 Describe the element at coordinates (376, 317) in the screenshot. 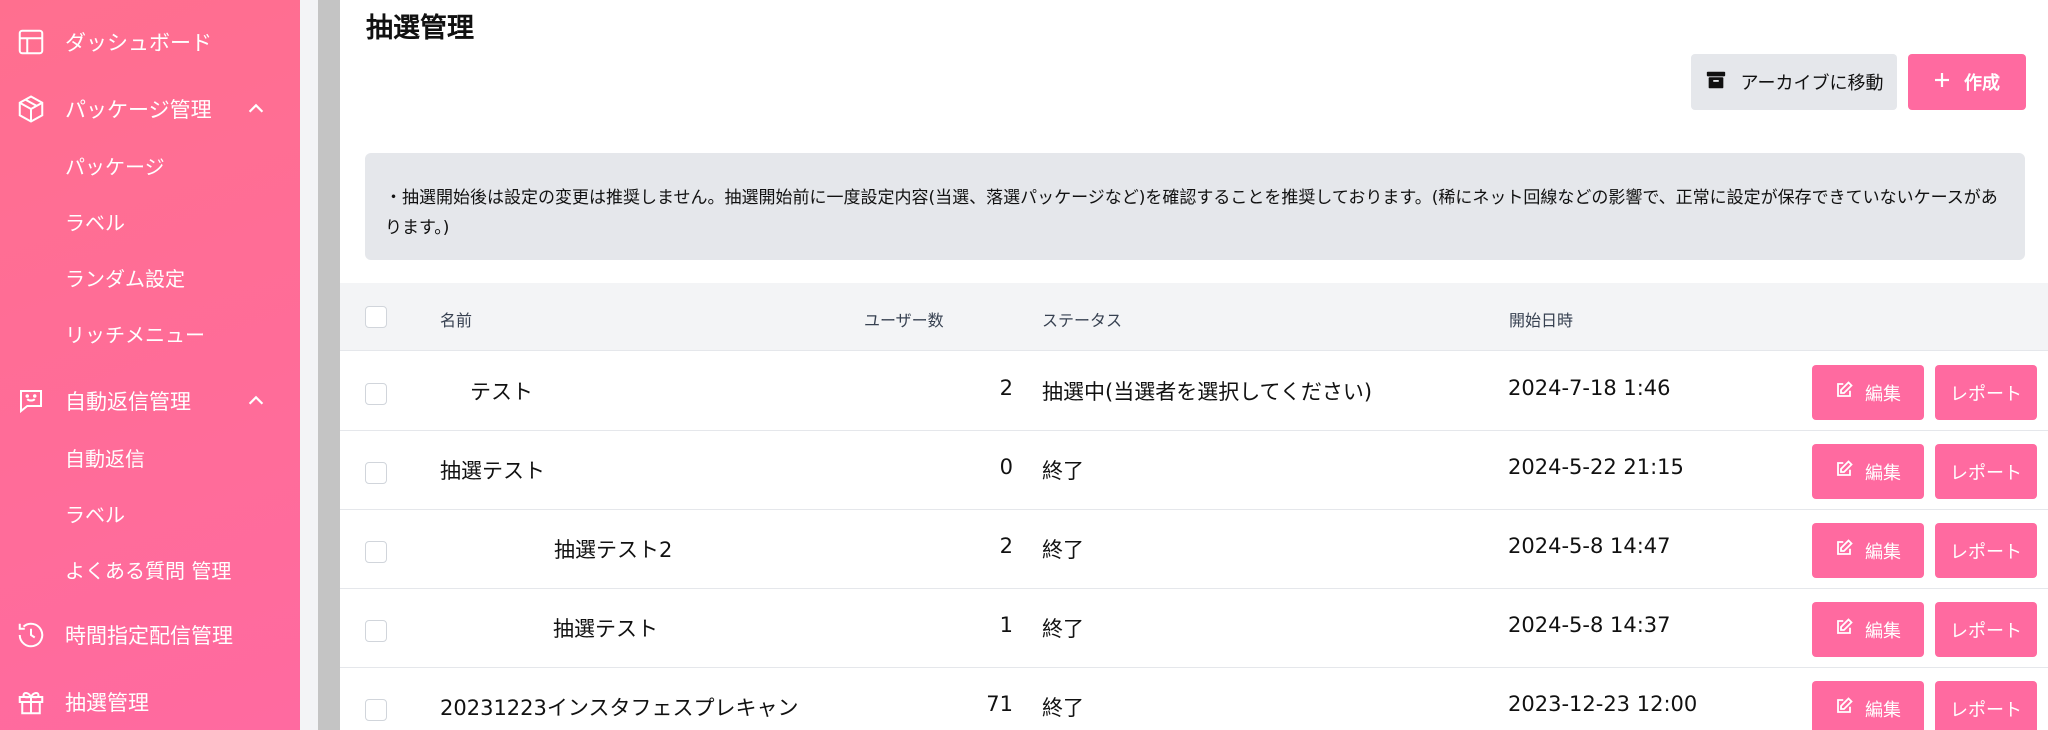

I see `select-all-checkbox` at that location.